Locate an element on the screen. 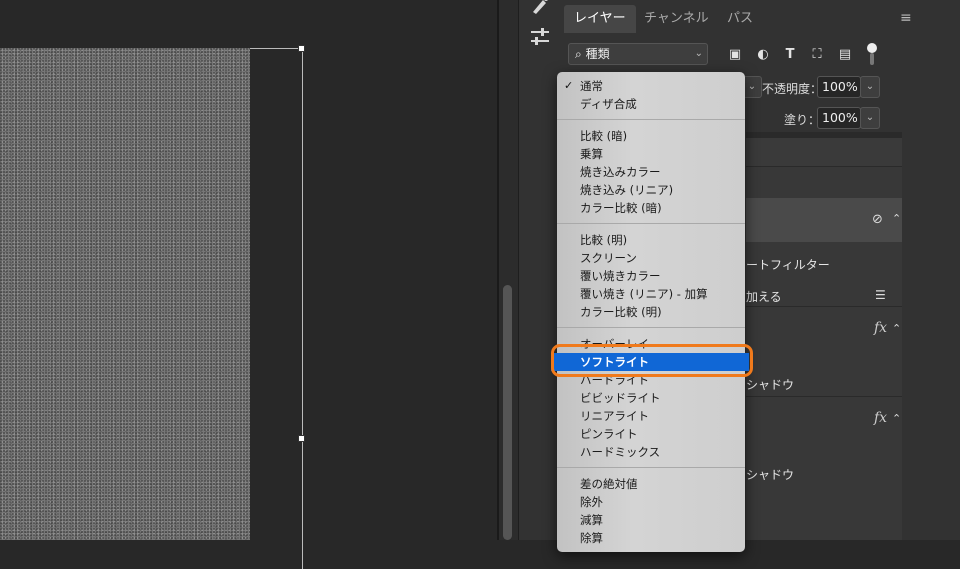  fill-chevron: ⌄ is located at coordinates (870, 118).